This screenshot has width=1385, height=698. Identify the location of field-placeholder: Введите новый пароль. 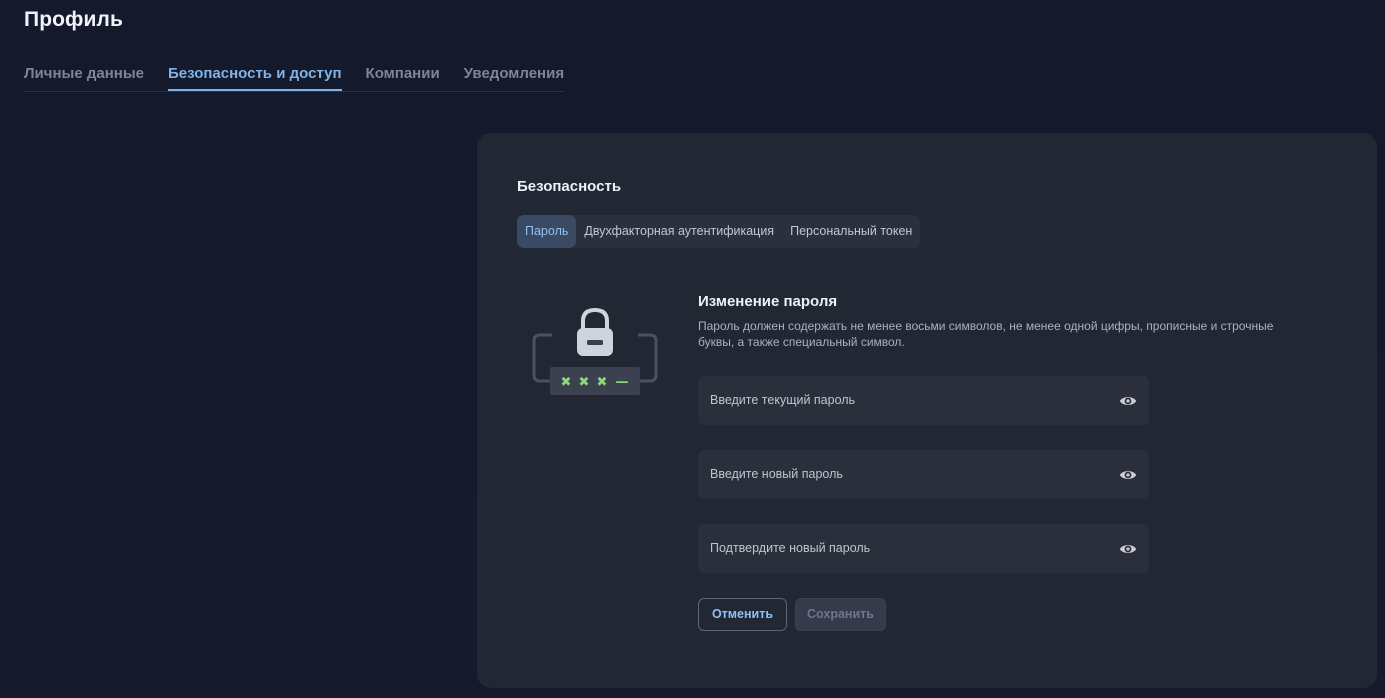
(776, 474).